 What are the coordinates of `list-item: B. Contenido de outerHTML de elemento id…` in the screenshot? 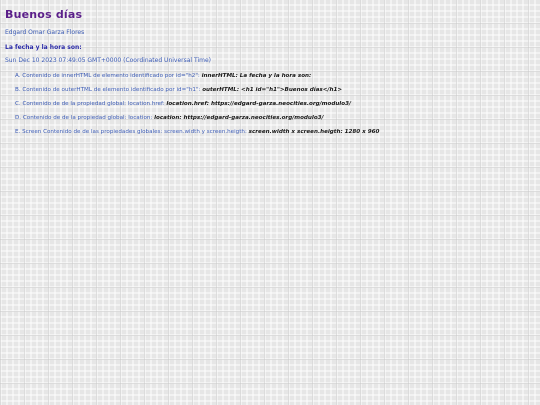 It's located at (275, 90).